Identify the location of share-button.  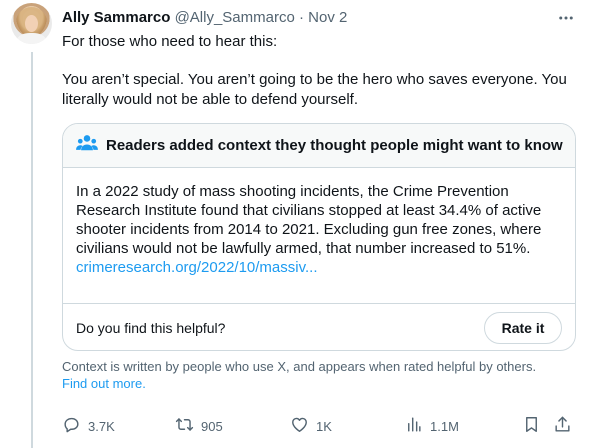
(562, 426).